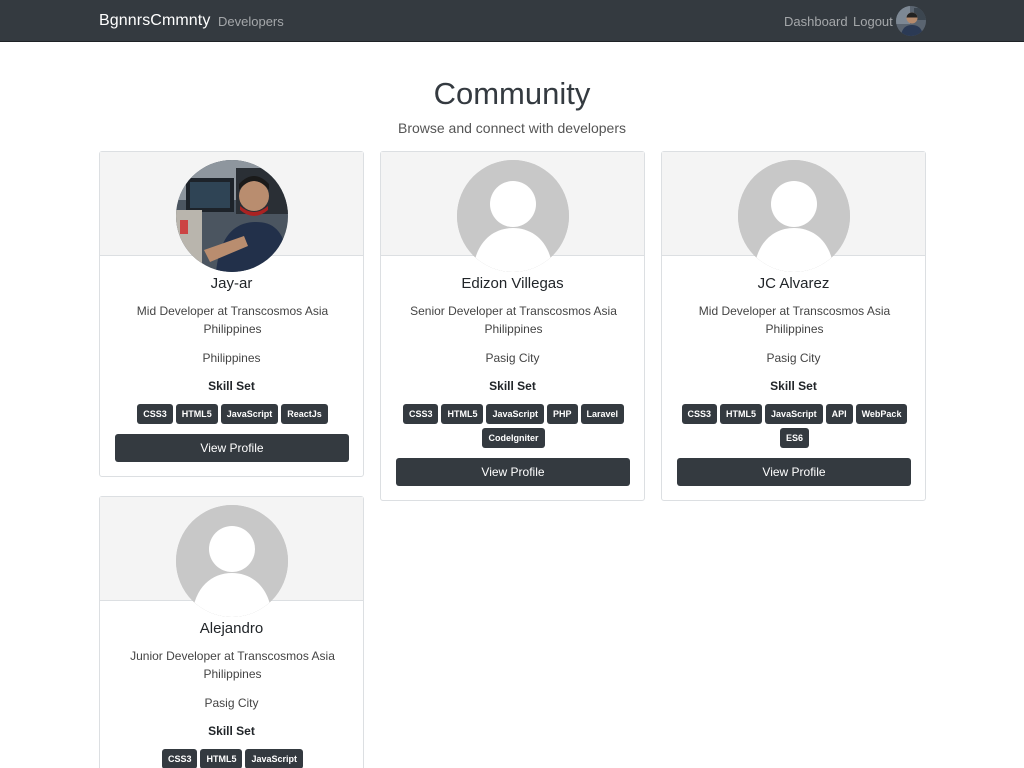 The height and width of the screenshot is (768, 1024). What do you see at coordinates (794, 426) in the screenshot?
I see `skill-badge-list: CSS3 HTML5 JavaScript API WebPack ES6` at bounding box center [794, 426].